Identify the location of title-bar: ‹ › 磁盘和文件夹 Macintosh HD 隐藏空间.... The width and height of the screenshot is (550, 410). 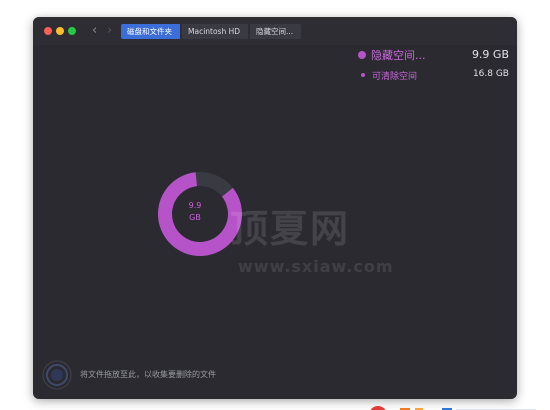
(275, 31).